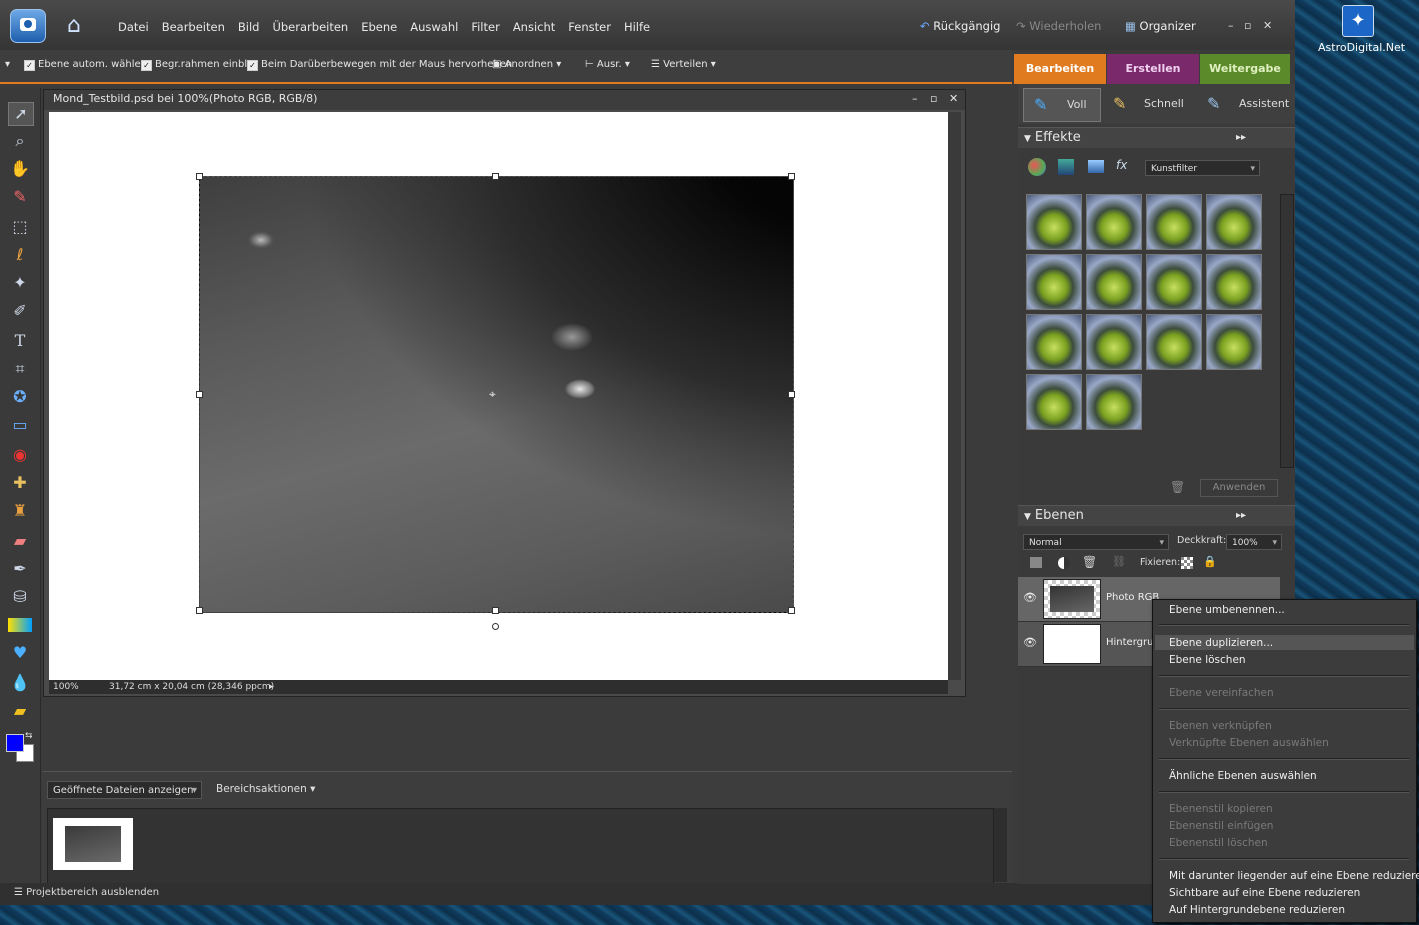 The width and height of the screenshot is (1419, 925). Describe the element at coordinates (20, 569) in the screenshot. I see `brush-tool-icon: ✒` at that location.